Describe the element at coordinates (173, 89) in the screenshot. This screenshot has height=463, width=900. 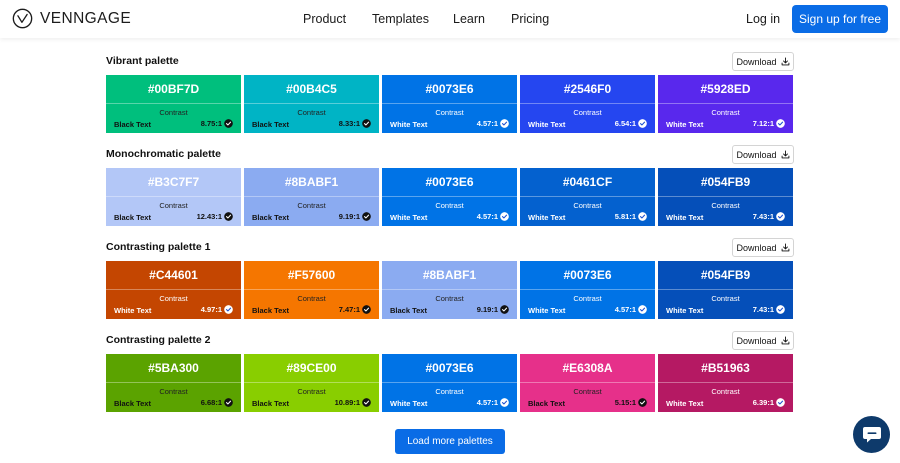
I see `swatch-hex: #00BF7D` at that location.